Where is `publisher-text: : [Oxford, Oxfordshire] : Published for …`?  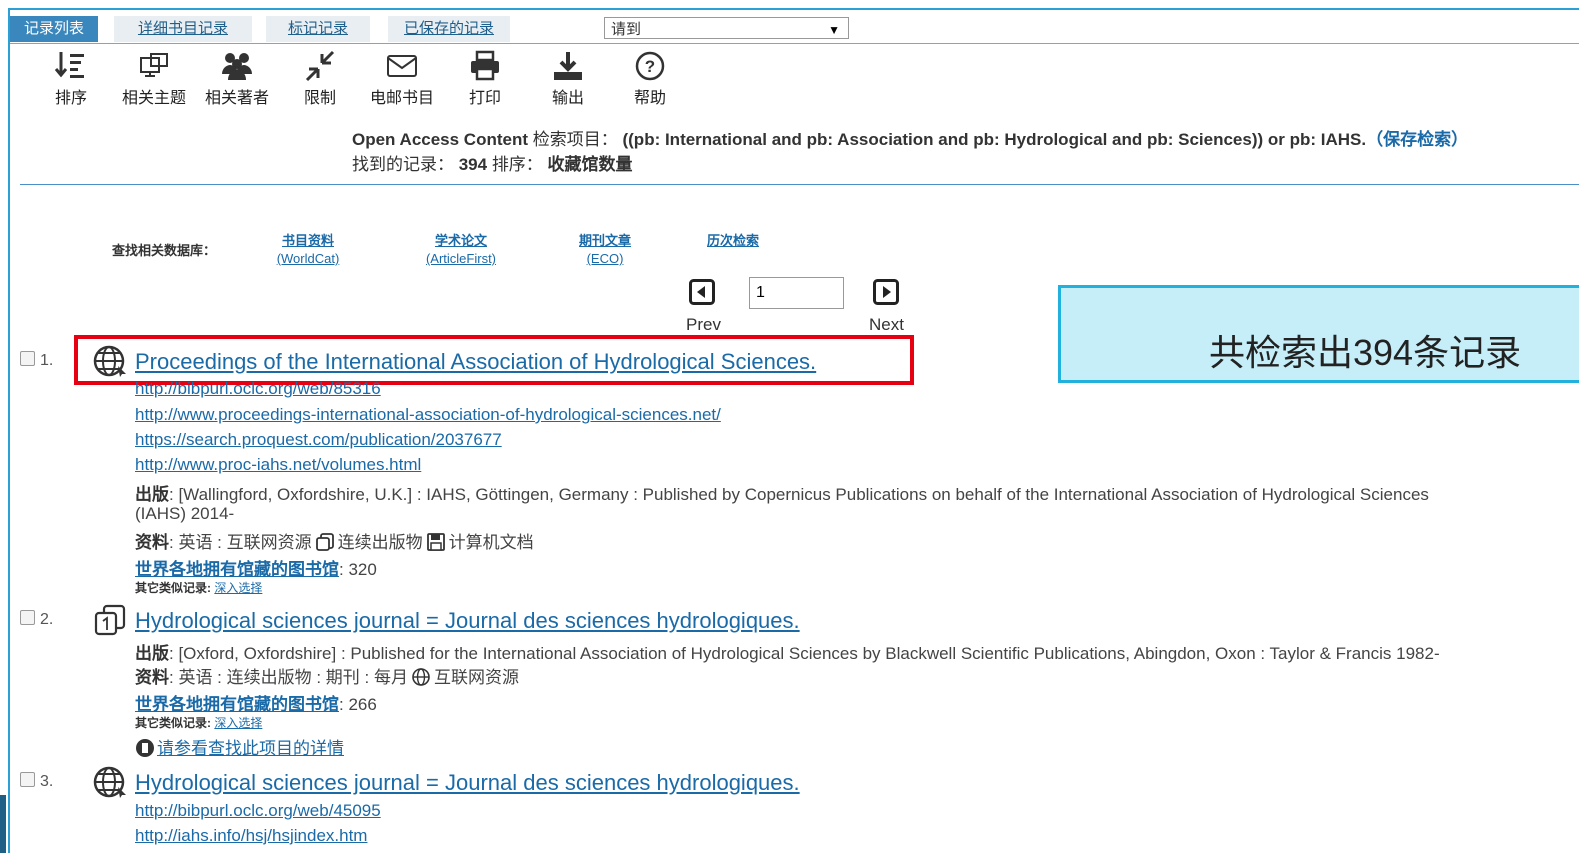
publisher-text: : [Oxford, Oxfordshire] : Published for … is located at coordinates (804, 653).